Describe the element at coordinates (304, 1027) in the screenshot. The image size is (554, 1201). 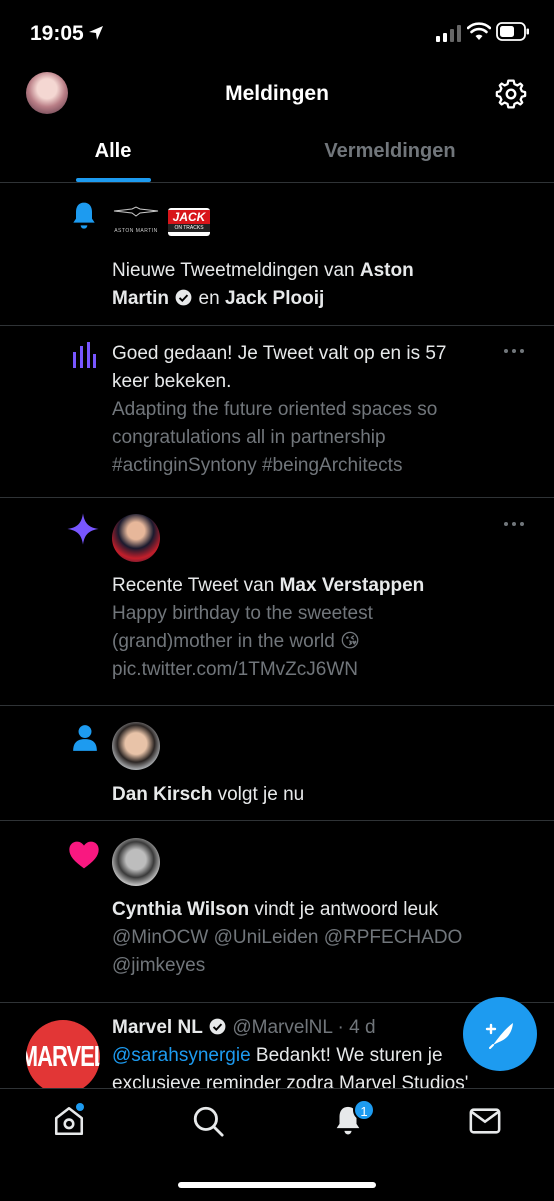
I see `account-handle: @MarvelNL · 4 d` at that location.